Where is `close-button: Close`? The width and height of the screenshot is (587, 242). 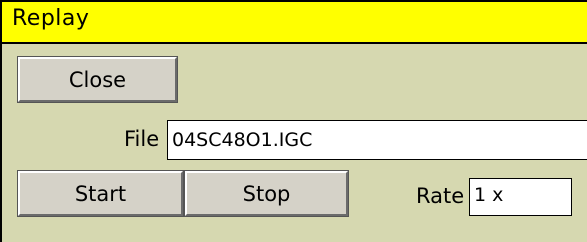 close-button: Close is located at coordinates (97, 79).